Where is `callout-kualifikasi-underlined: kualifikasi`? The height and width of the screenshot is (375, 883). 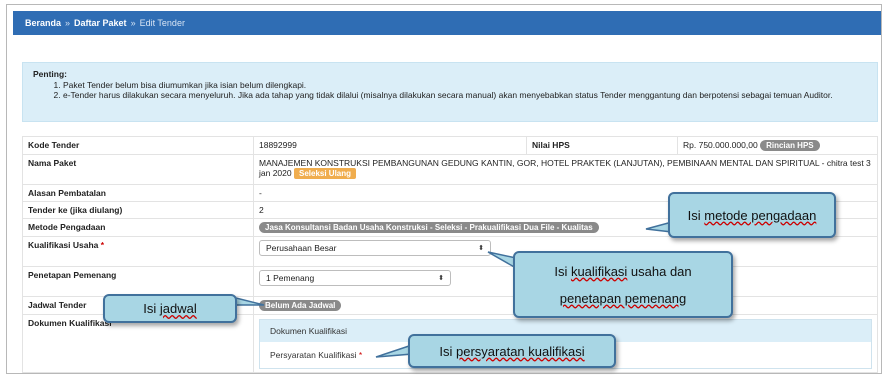 callout-kualifikasi-underlined: kualifikasi is located at coordinates (599, 271).